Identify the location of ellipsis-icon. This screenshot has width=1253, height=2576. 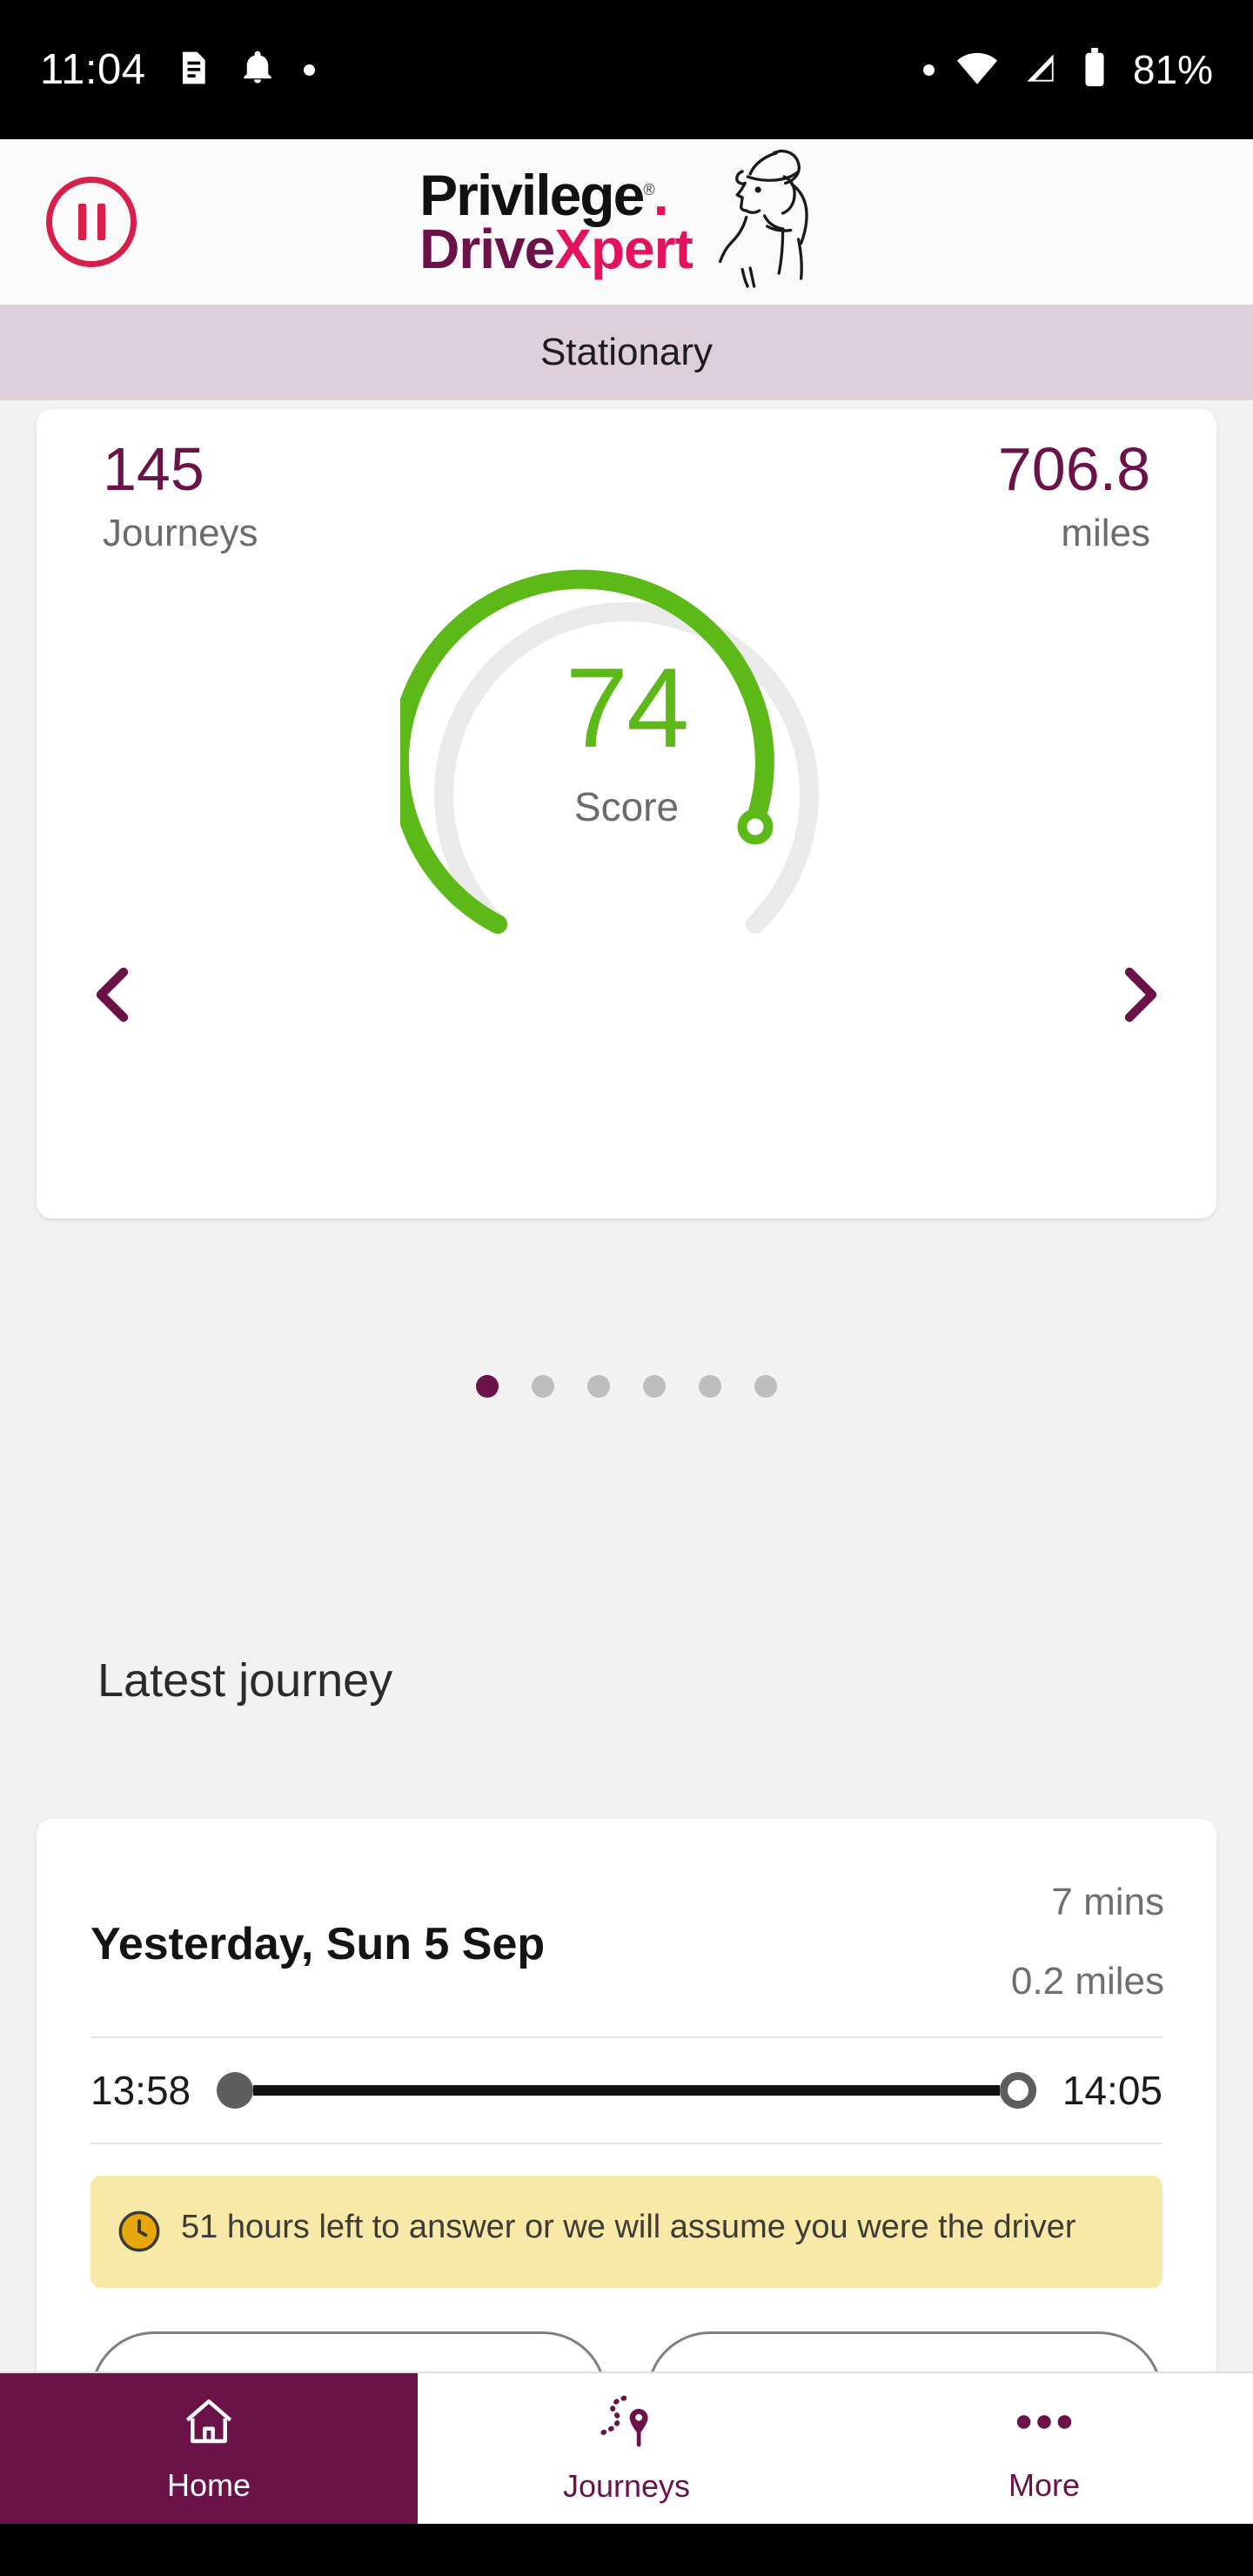
(1044, 2424).